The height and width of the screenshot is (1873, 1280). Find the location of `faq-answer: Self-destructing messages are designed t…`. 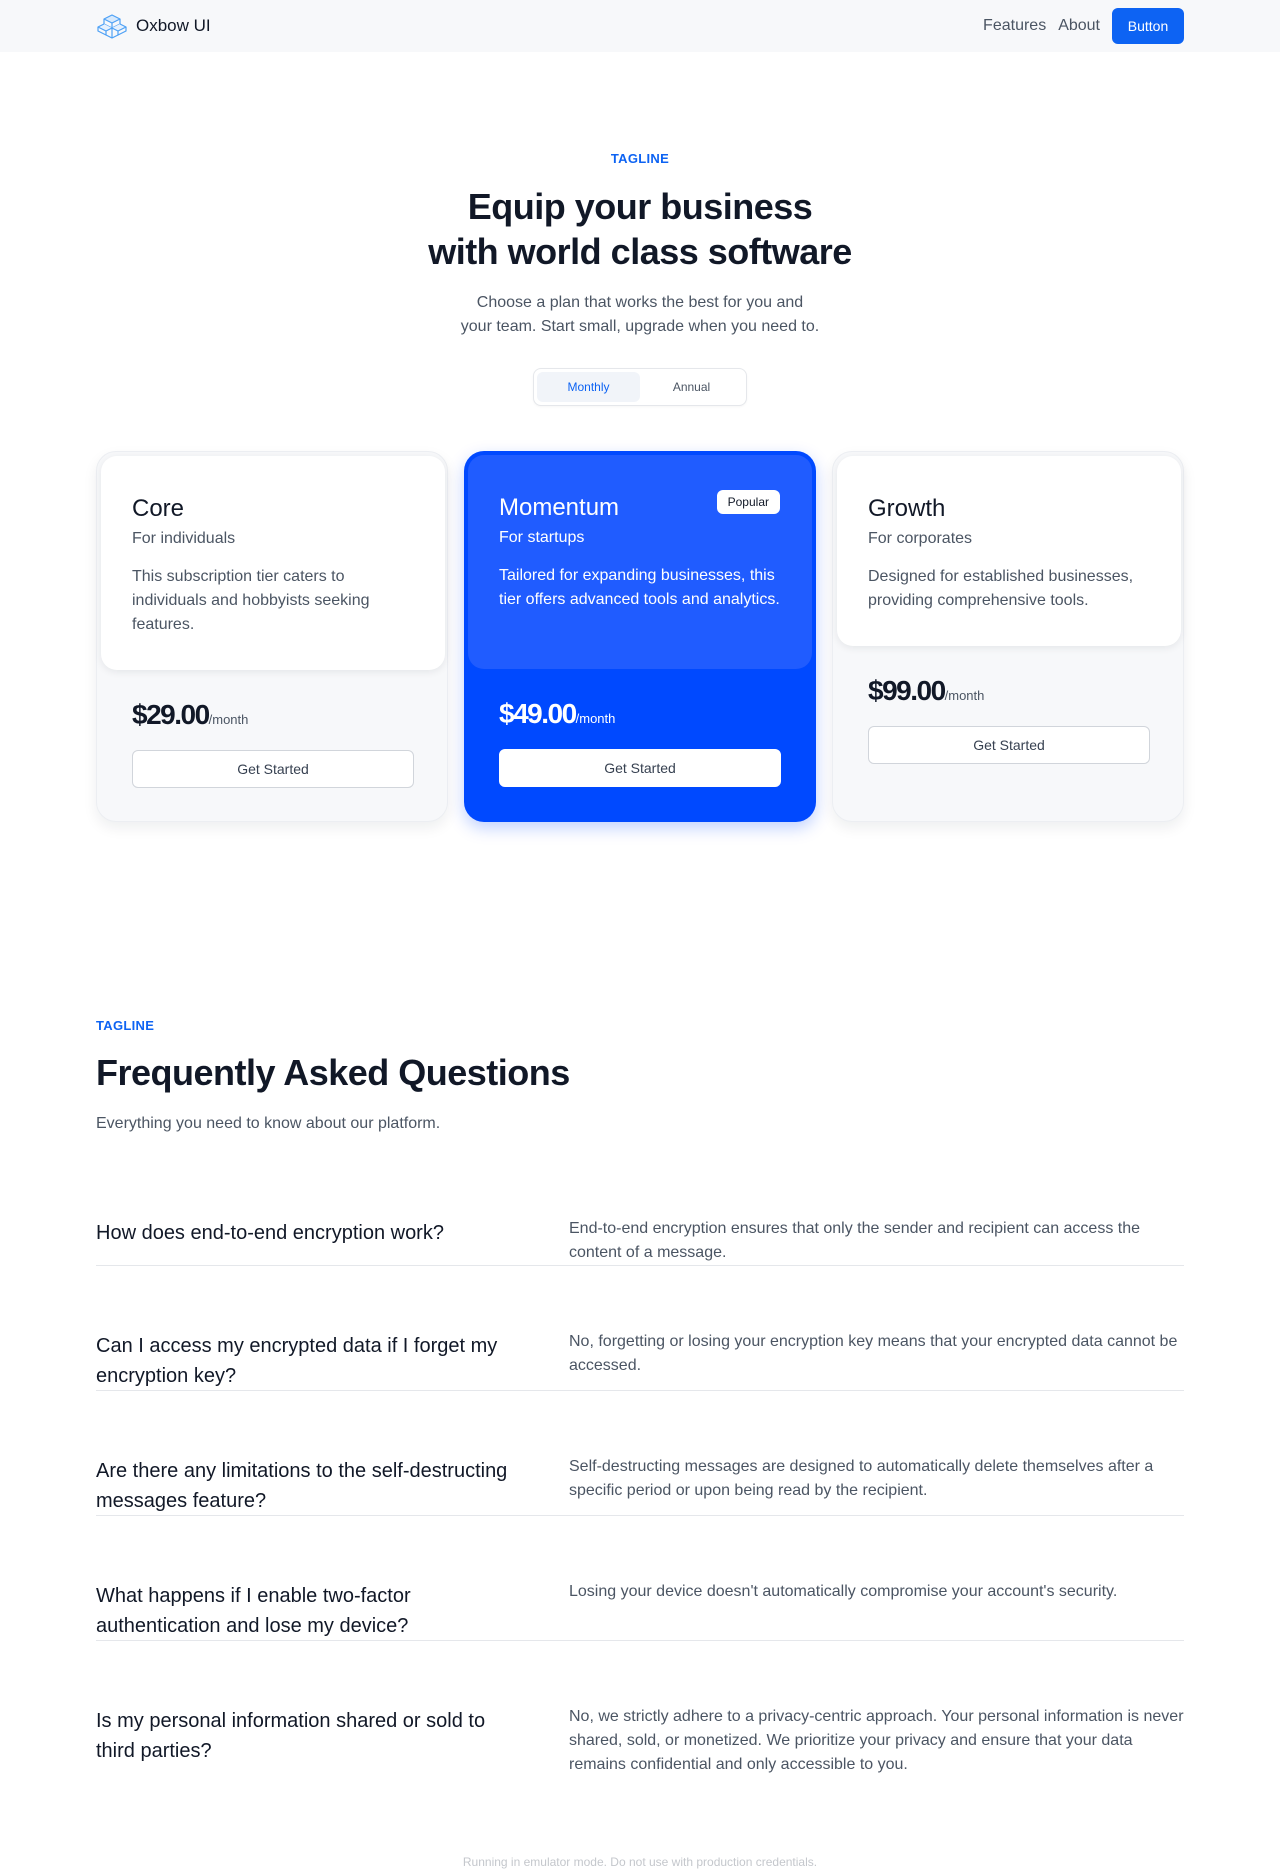

faq-answer: Self-destructing messages are designed t… is located at coordinates (861, 1478).